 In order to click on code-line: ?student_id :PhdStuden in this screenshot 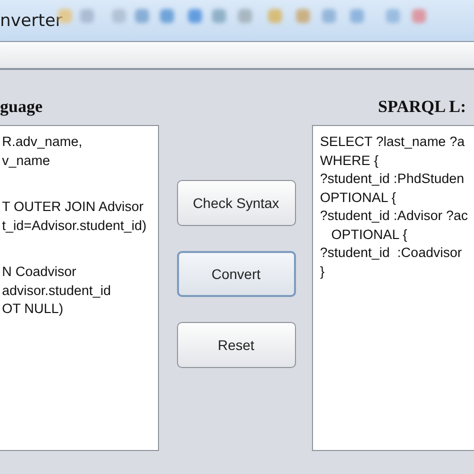, I will do `click(393, 179)`.